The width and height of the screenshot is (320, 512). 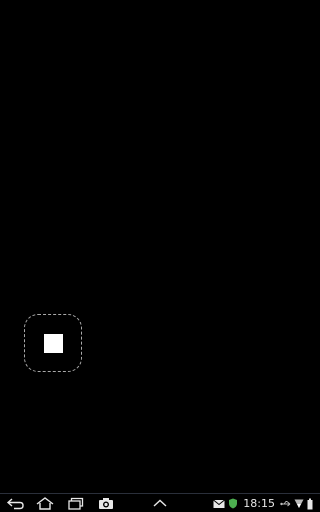 I want to click on shield-icon, so click(x=233, y=503).